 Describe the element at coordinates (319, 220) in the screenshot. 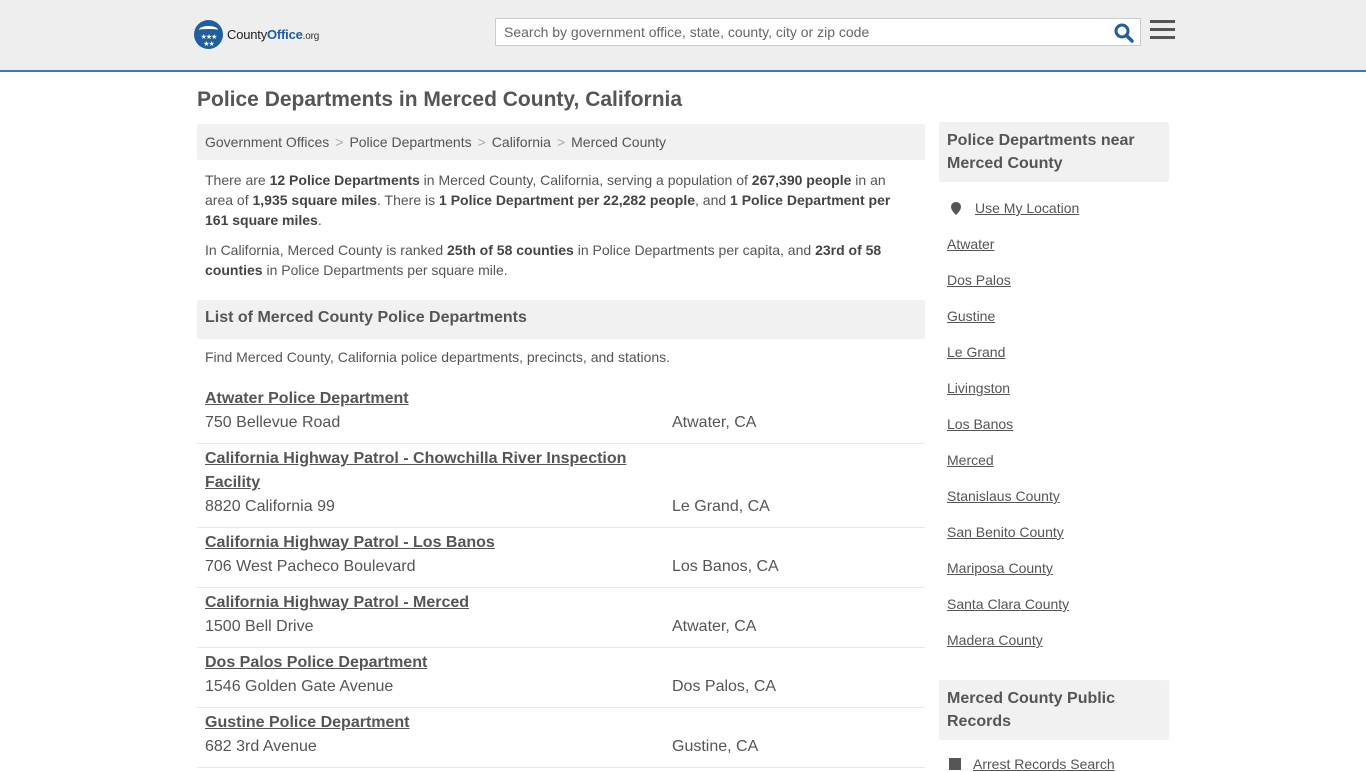

I see `intro-text: .` at that location.